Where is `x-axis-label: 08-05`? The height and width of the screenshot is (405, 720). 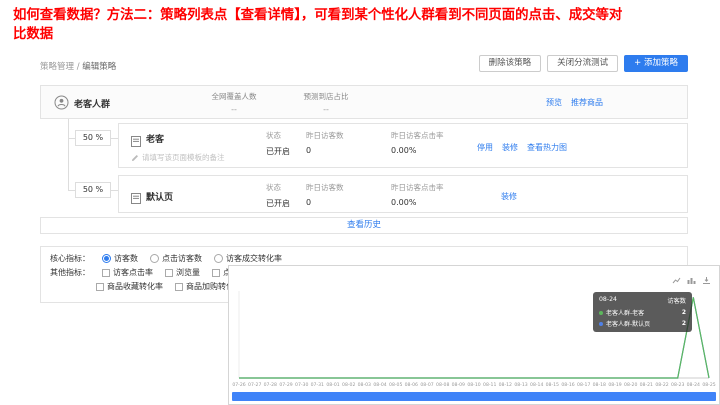
x-axis-label: 08-05 is located at coordinates (395, 385).